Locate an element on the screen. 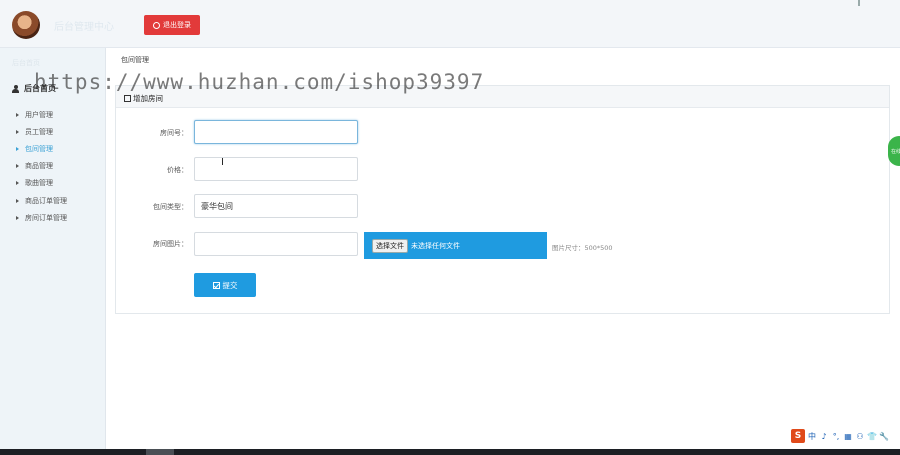  avatar is located at coordinates (26, 25).